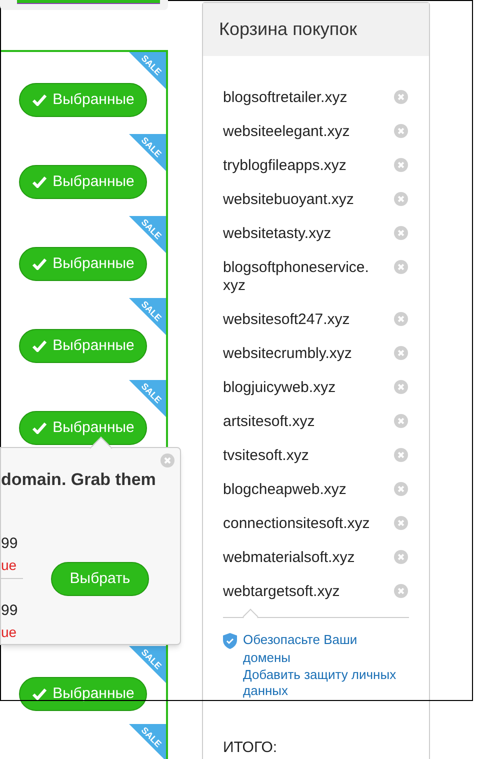 The image size is (480, 759). What do you see at coordinates (323, 649) in the screenshot?
I see `link: Обезопасьте Ваши домены` at bounding box center [323, 649].